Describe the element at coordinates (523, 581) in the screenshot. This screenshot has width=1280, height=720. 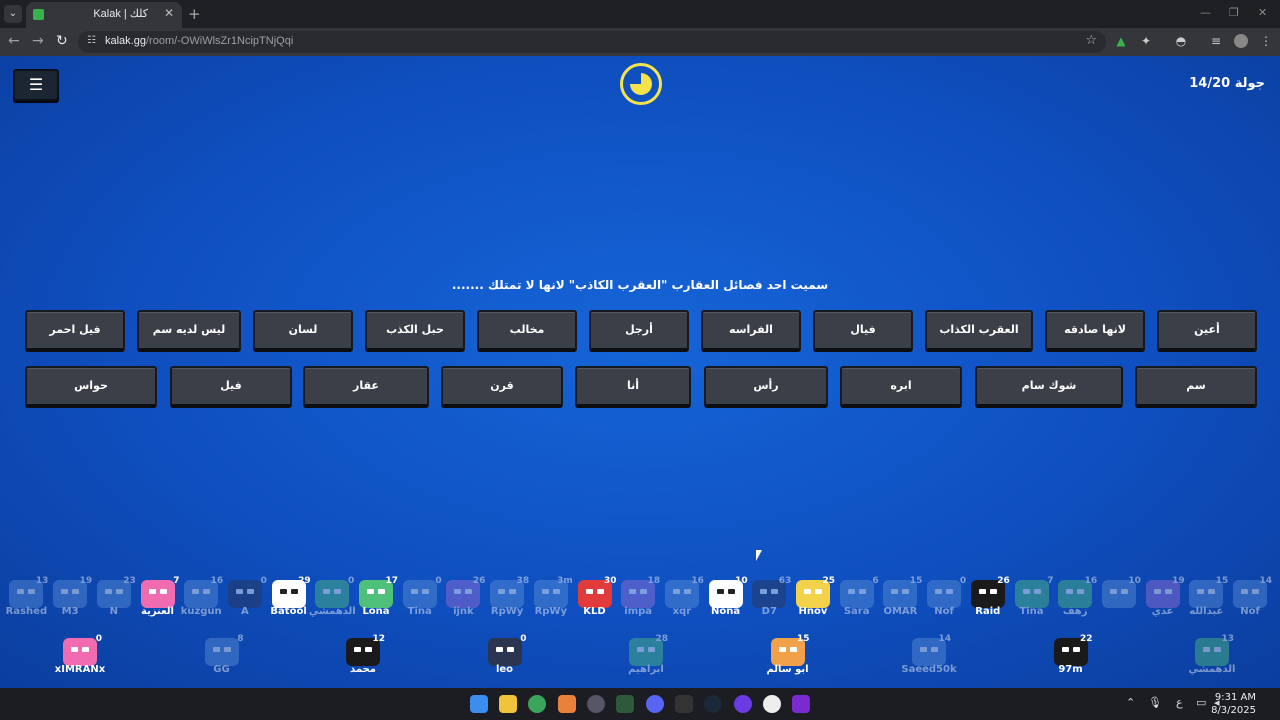
I see `player-score: 38` at that location.